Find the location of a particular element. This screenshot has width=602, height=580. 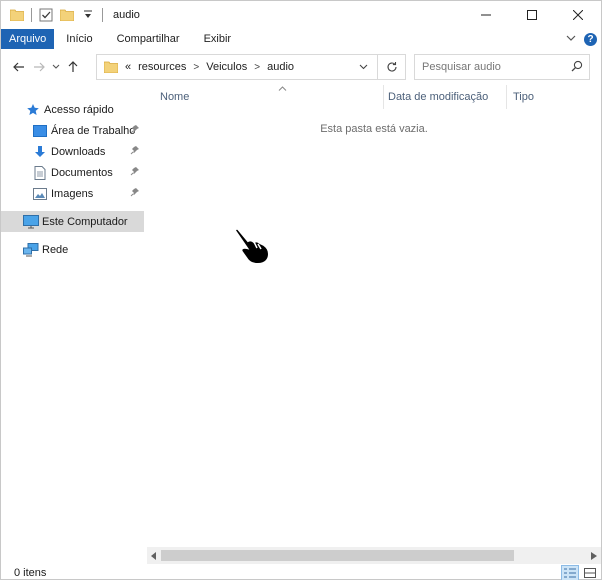

column-header-data-de-modificacao: Data de modificação is located at coordinates (447, 97).